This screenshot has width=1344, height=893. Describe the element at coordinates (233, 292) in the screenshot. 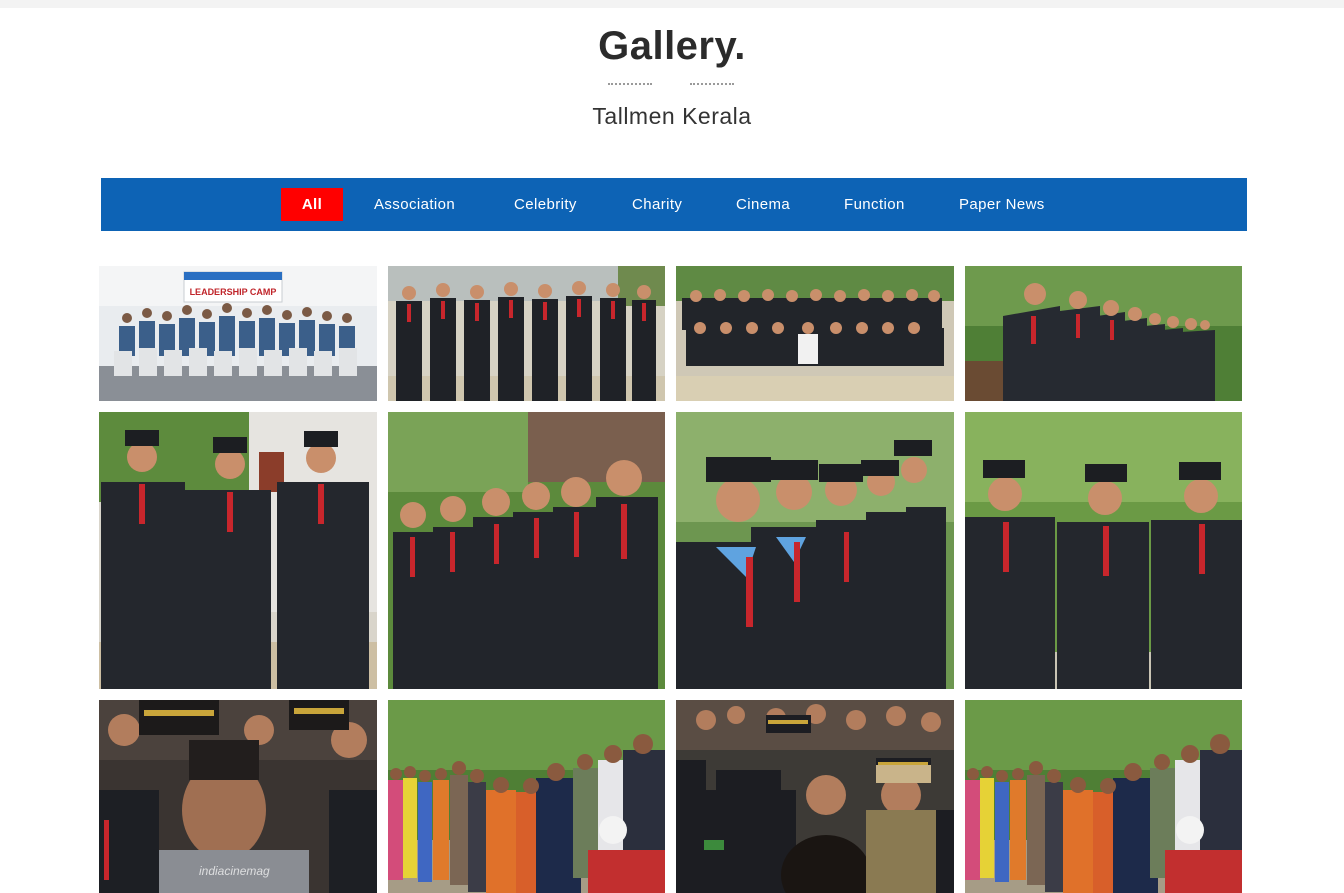

I see `banner-text: LEADERSHIP CAMP` at that location.